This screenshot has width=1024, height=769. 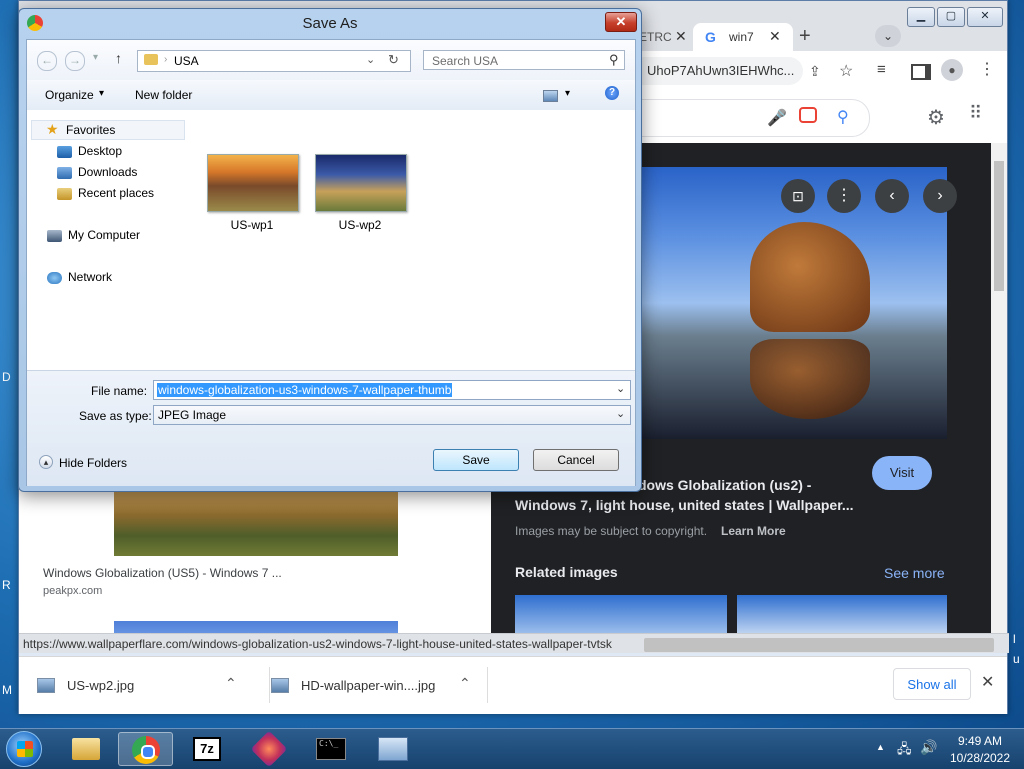 What do you see at coordinates (269, 749) in the screenshot?
I see `taskbar-app` at bounding box center [269, 749].